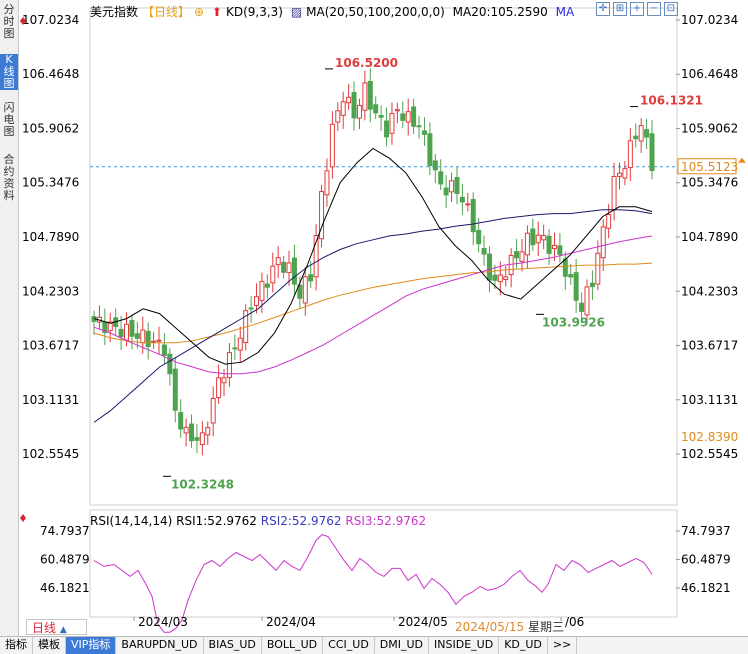  What do you see at coordinates (603, 9) in the screenshot?
I see `crosshair-icon: ✛` at bounding box center [603, 9].